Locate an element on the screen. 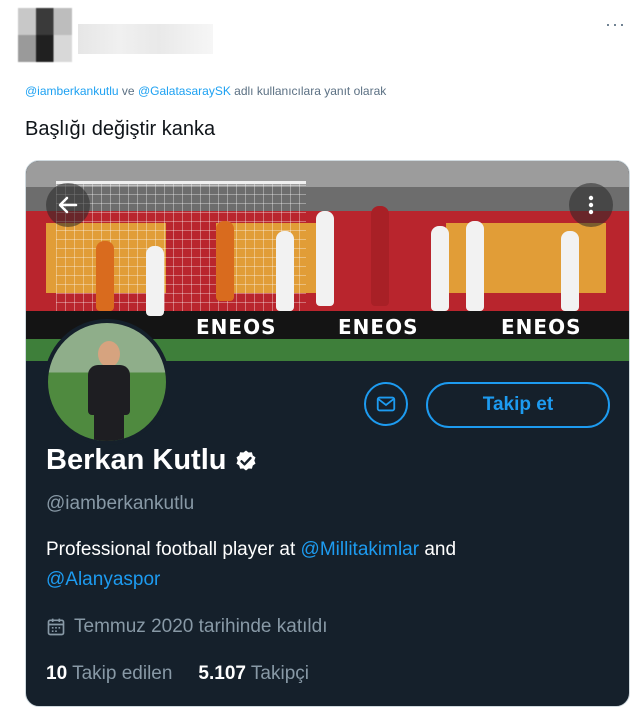 Image resolution: width=640 pixels, height=721 pixels. followers-count: 5.107 is located at coordinates (222, 673).